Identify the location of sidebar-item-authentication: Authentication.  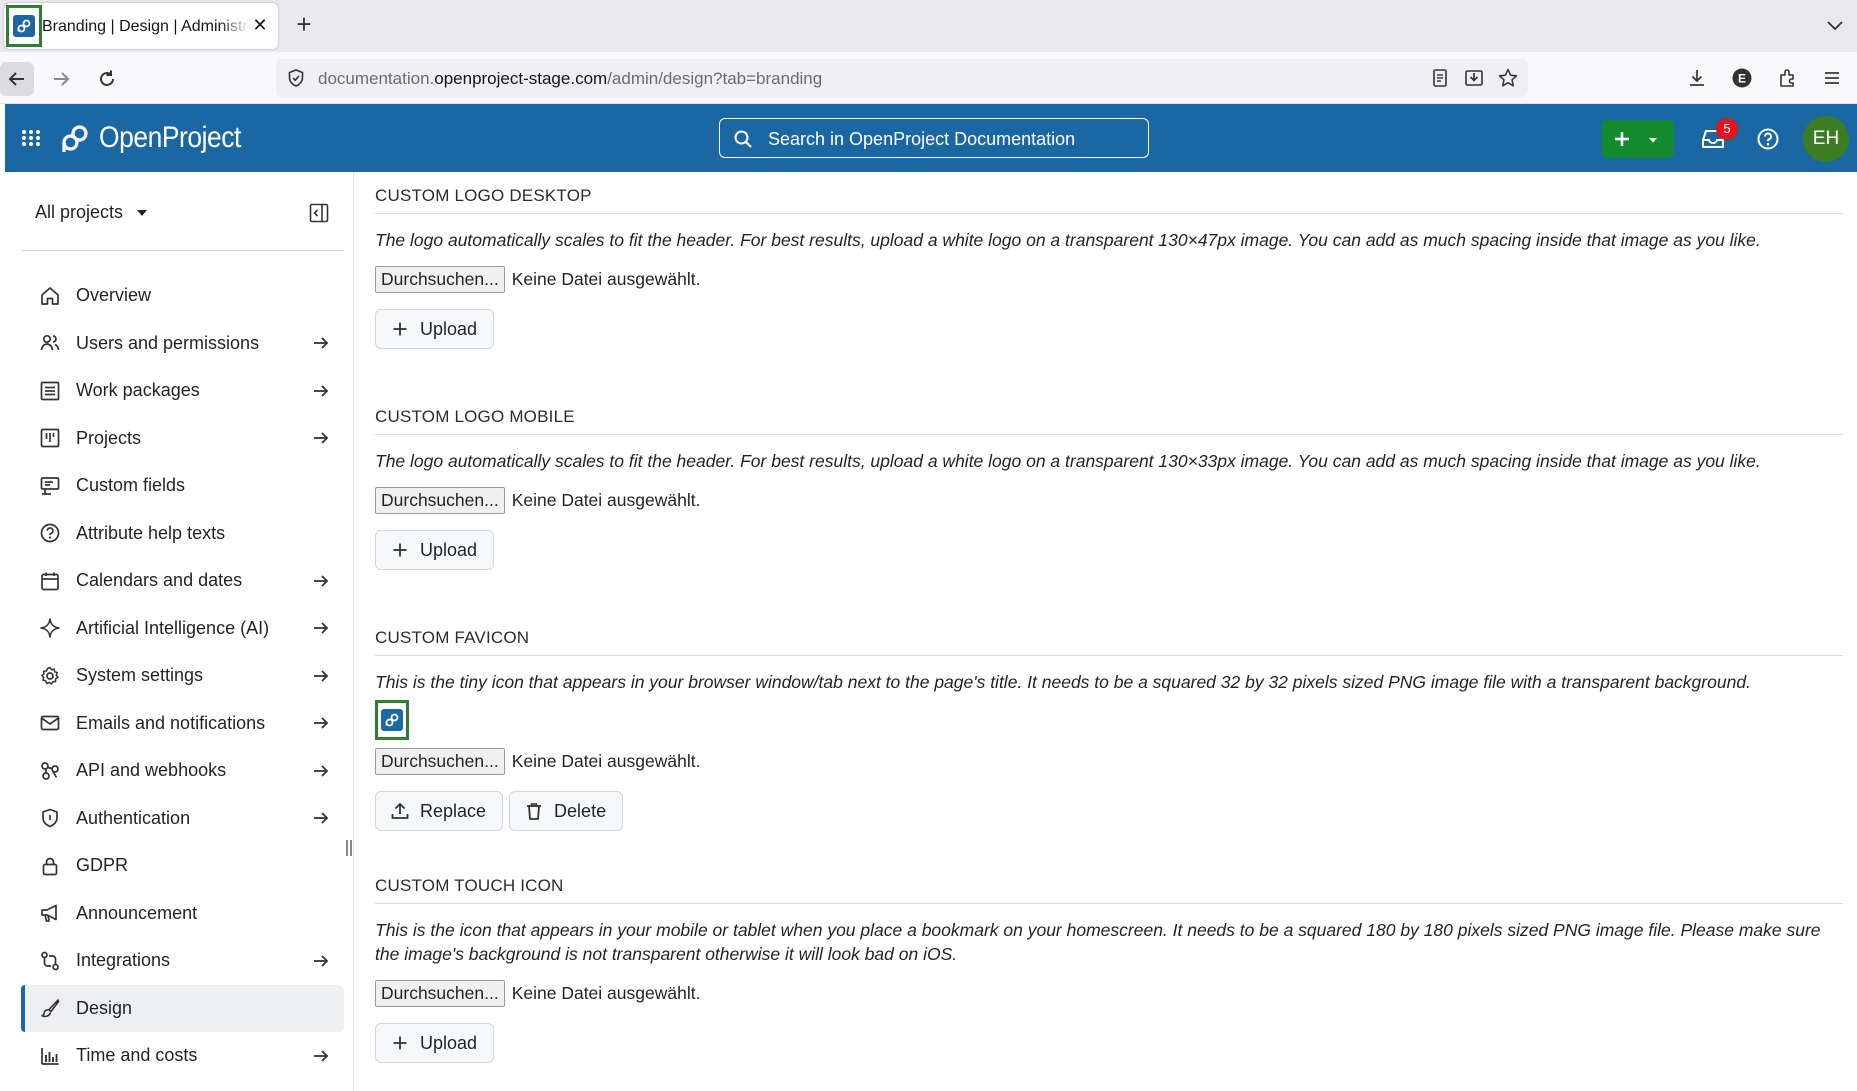
(182, 819).